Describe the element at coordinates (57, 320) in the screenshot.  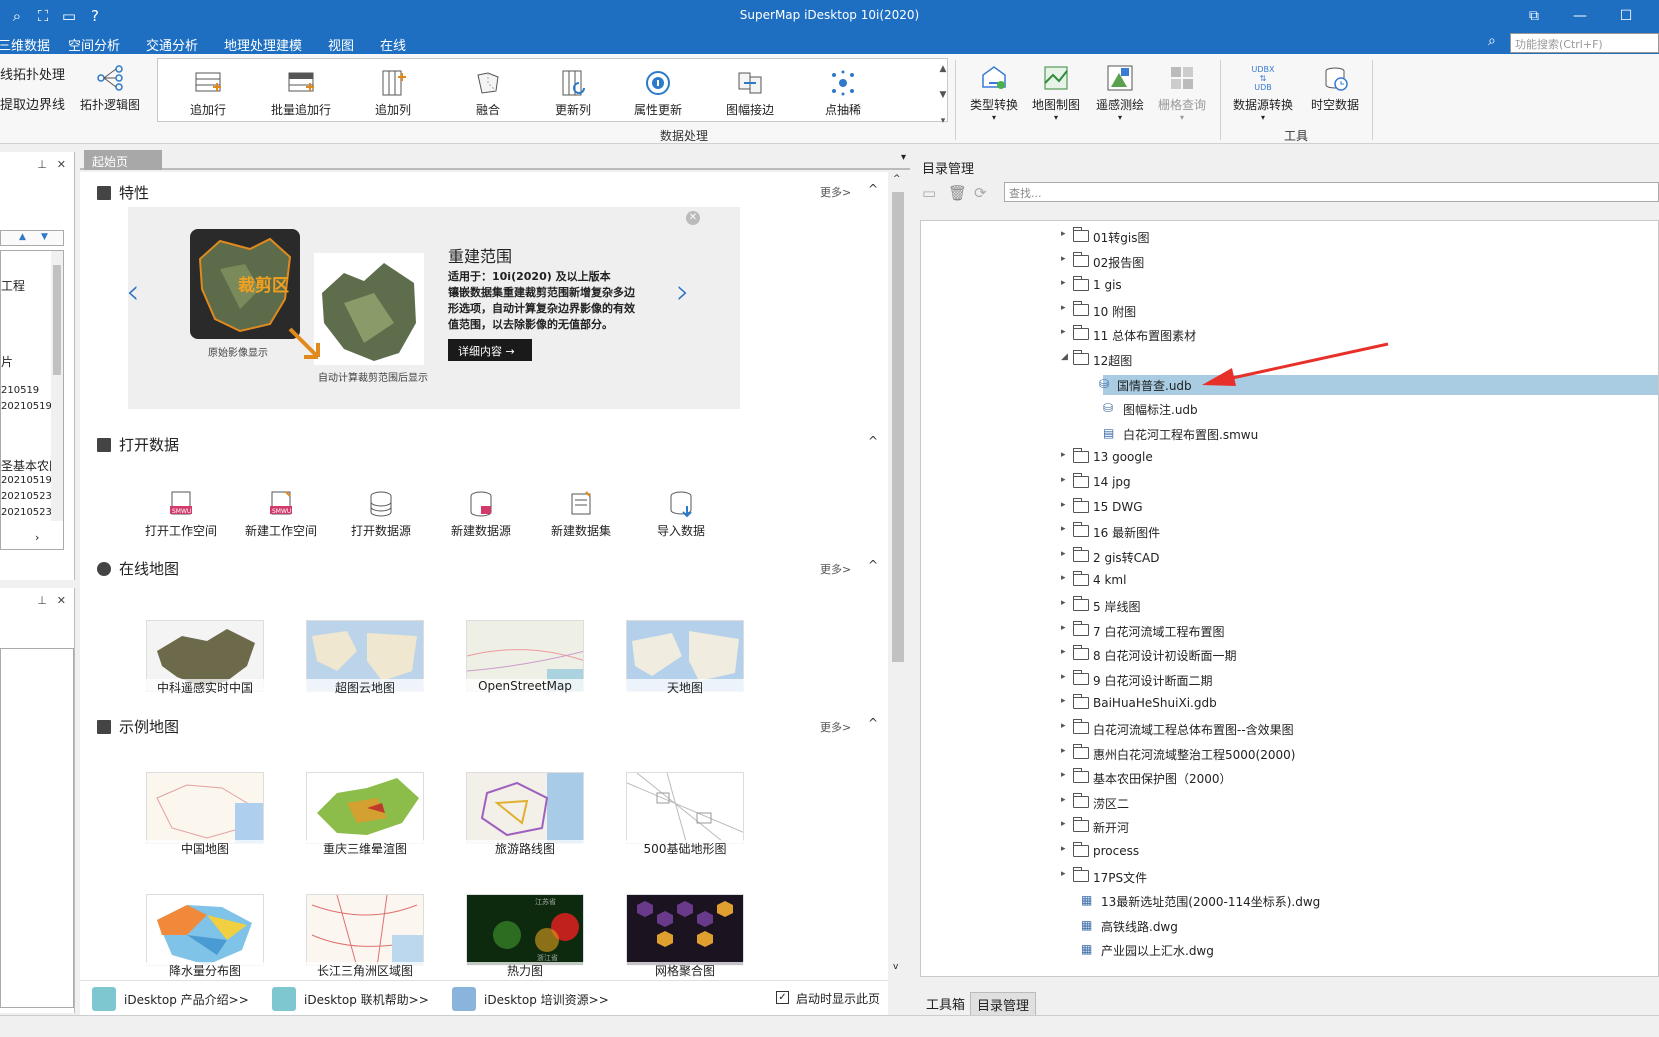
I see `tree-scroll-thumb` at that location.